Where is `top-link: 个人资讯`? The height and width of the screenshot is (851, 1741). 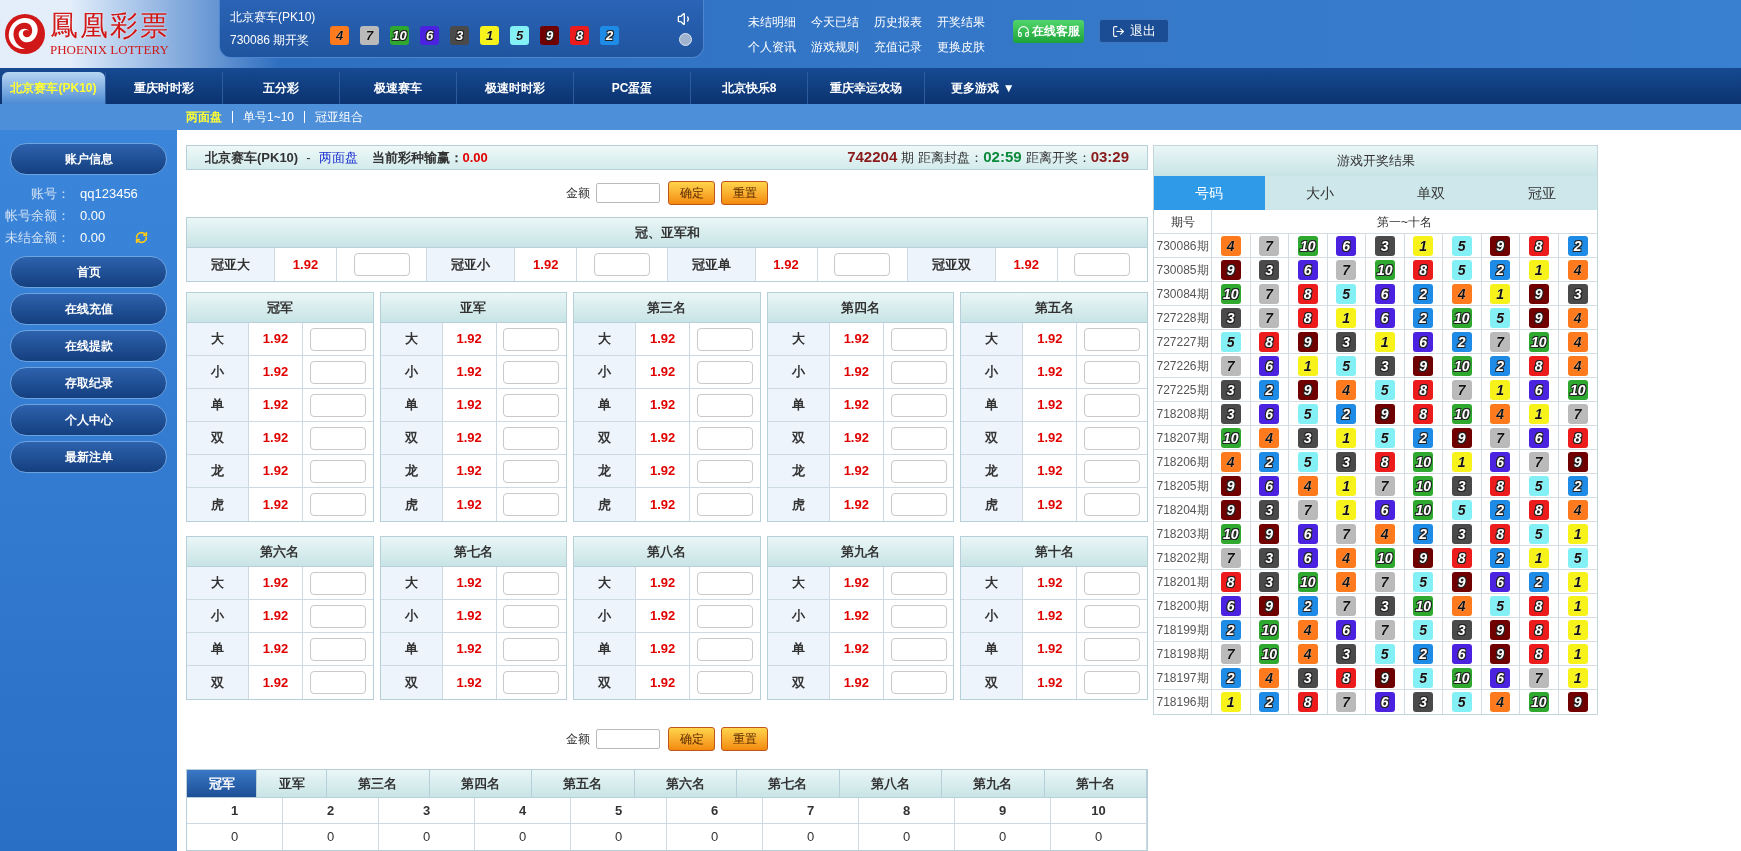 top-link: 个人资讯 is located at coordinates (772, 46).